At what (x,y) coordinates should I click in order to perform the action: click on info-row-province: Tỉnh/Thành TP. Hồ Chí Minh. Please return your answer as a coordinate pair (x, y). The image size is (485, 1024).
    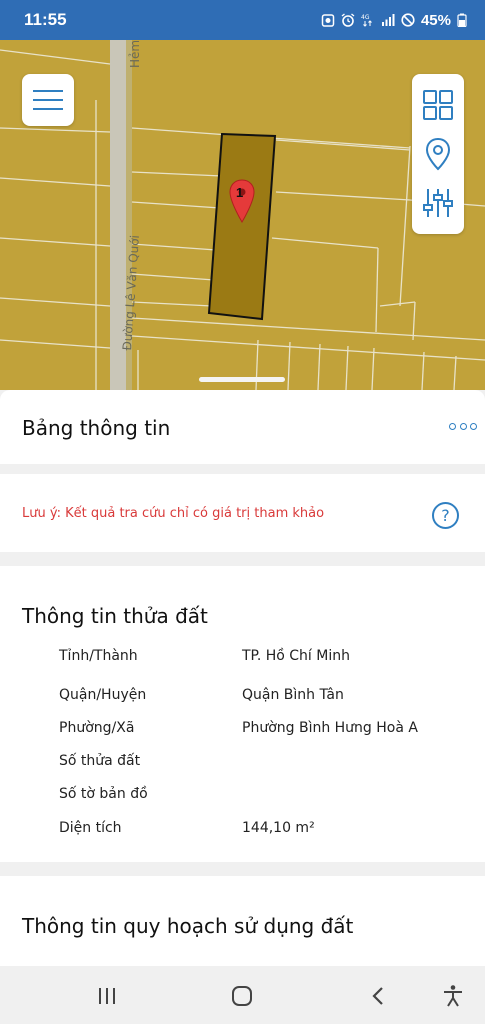
    Looking at the image, I should click on (242, 660).